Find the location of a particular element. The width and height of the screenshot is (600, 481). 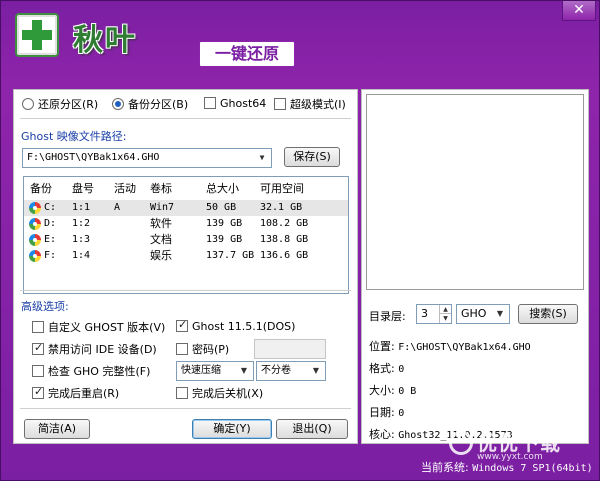

table-row: C: 1:1 A Win7 50 GB 32.1 GB is located at coordinates (186, 208).